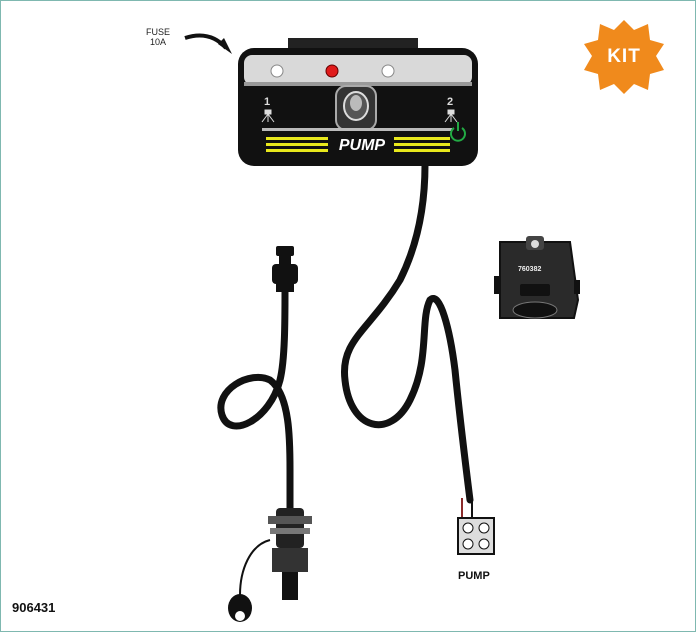 This screenshot has height=632, width=696. I want to click on power-plug, so click(285, 269).